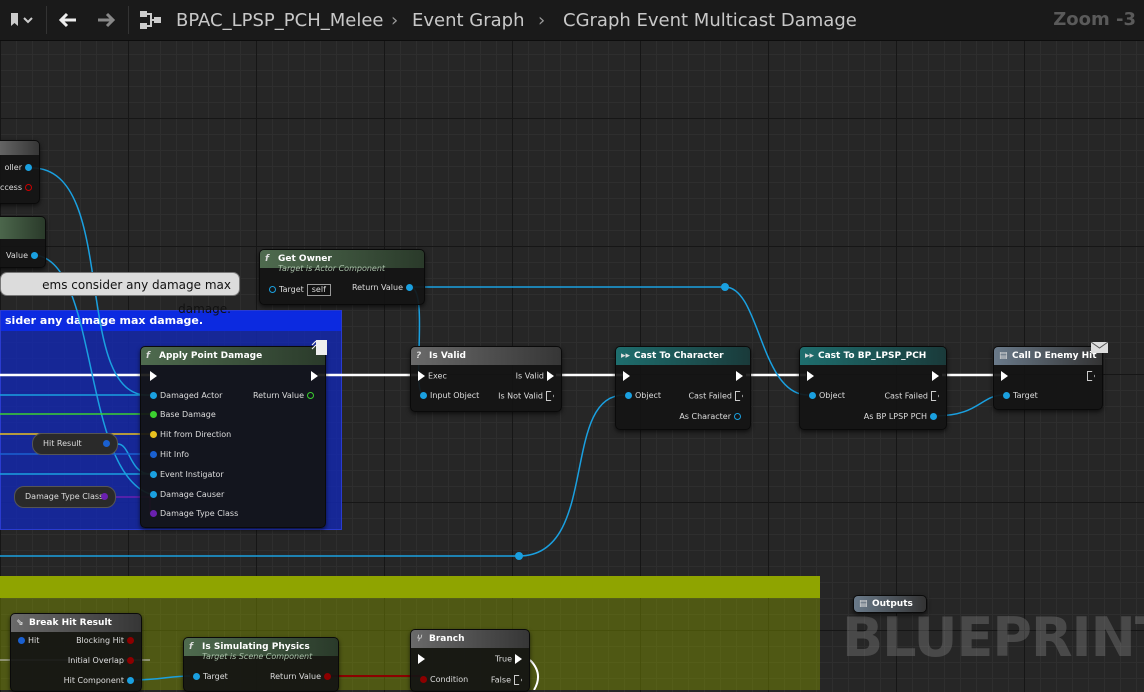 The width and height of the screenshot is (1144, 692). What do you see at coordinates (192, 494) in the screenshot?
I see `pin-label: Damage Causer` at bounding box center [192, 494].